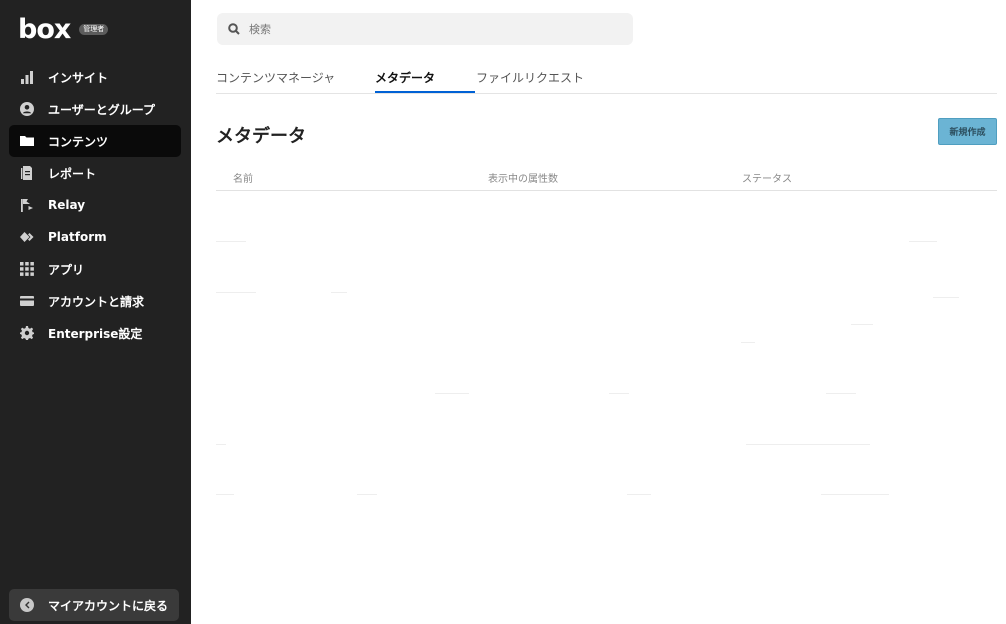  What do you see at coordinates (523, 177) in the screenshot?
I see `column-header-attribute-count: 表示中の属性数` at bounding box center [523, 177].